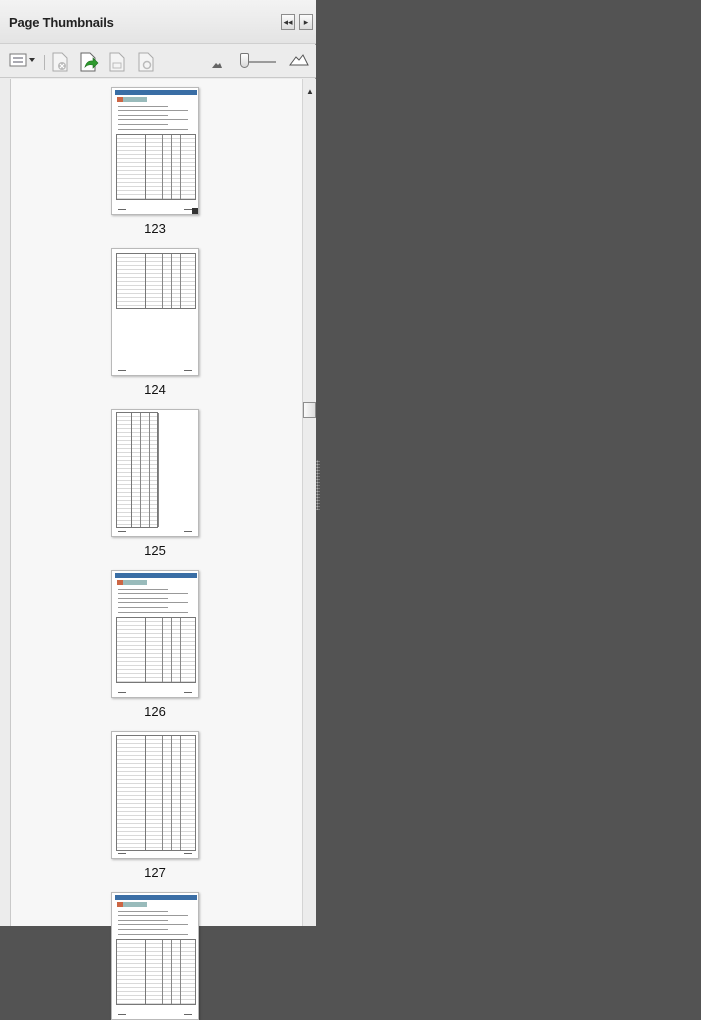 This screenshot has height=1020, width=701. I want to click on page-number-label: 126, so click(155, 711).